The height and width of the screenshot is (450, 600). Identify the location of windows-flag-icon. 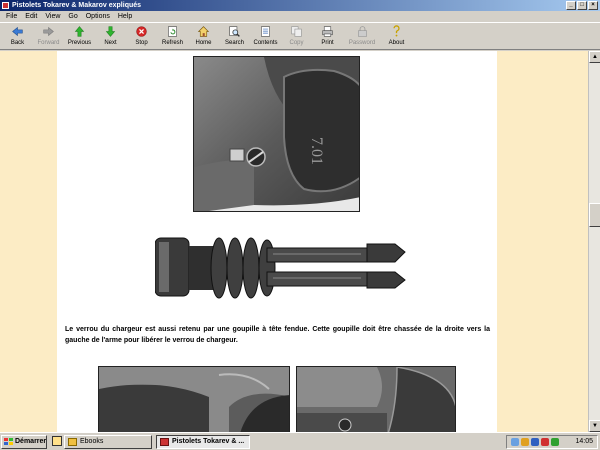
(8, 442).